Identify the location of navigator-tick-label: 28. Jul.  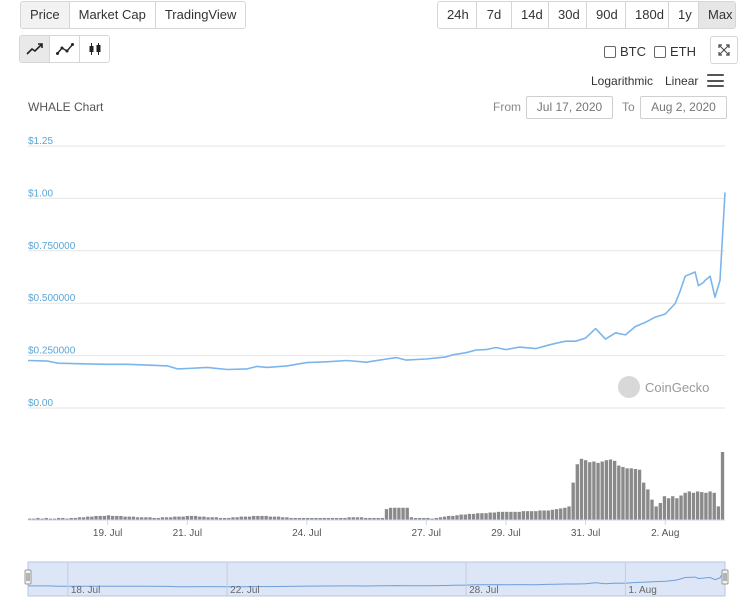
(483, 590).